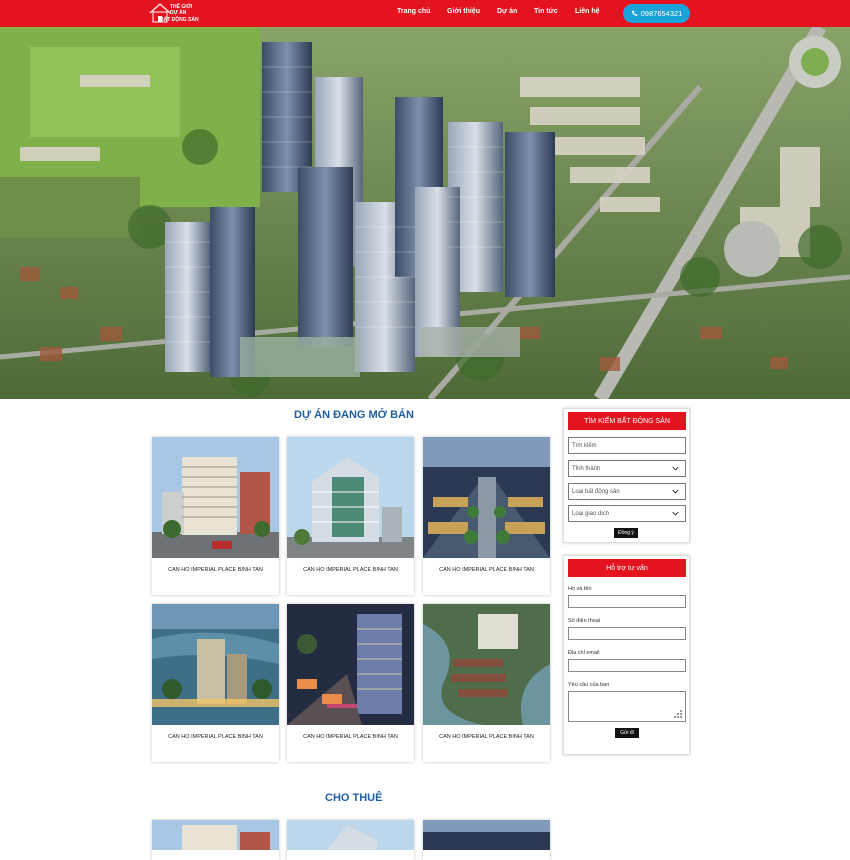 Image resolution: width=850 pixels, height=860 pixels. What do you see at coordinates (627, 665) in the screenshot?
I see `email-field` at bounding box center [627, 665].